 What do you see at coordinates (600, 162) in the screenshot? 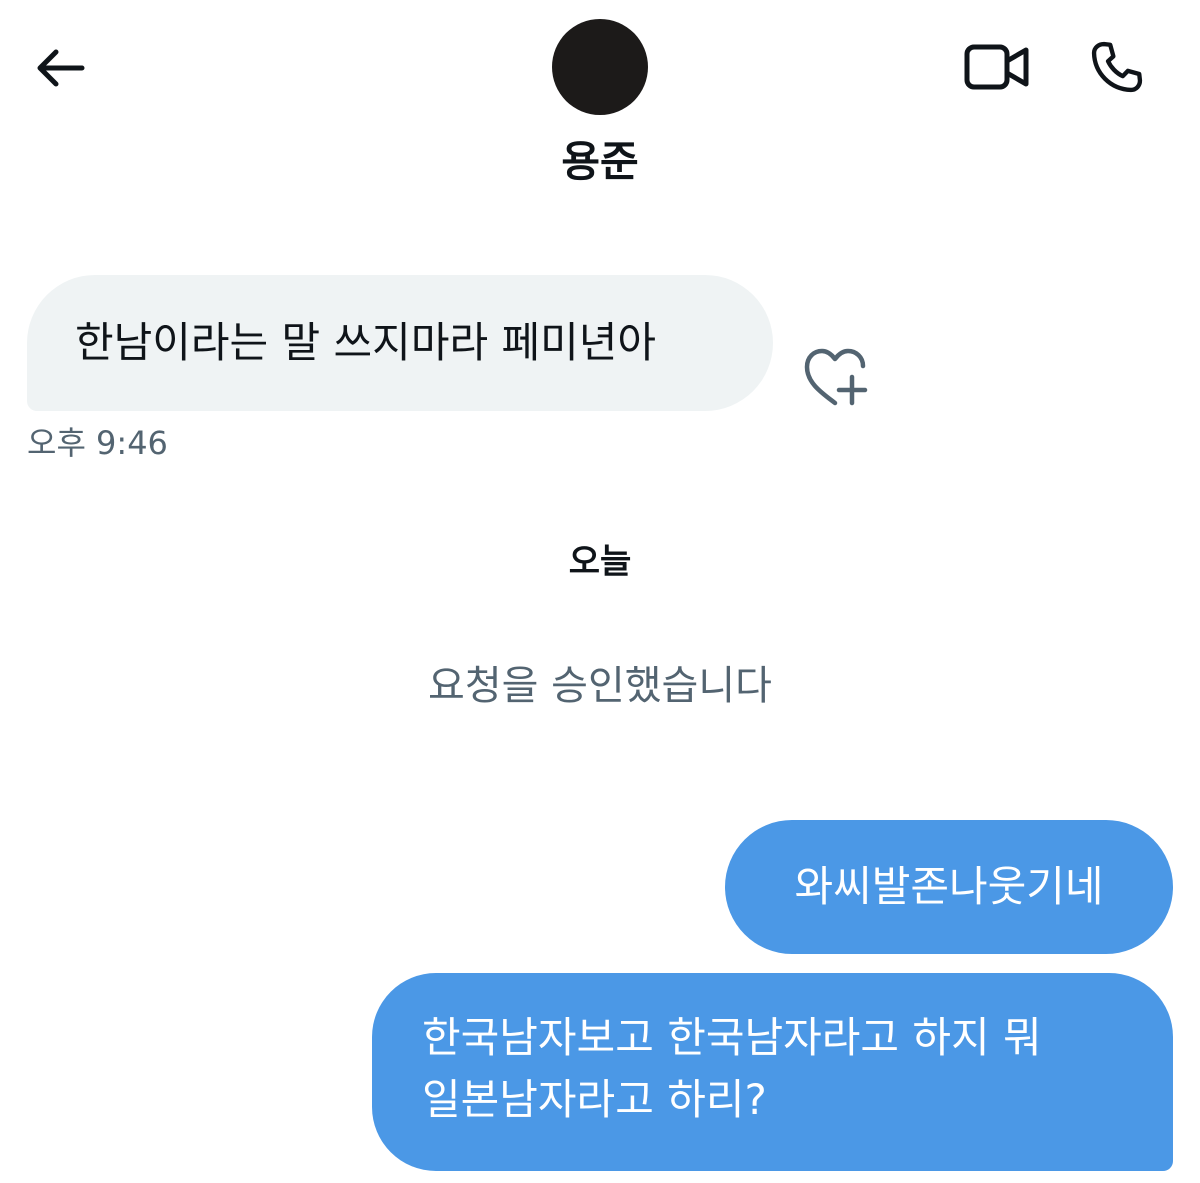
I see `contact-name: 용준` at bounding box center [600, 162].